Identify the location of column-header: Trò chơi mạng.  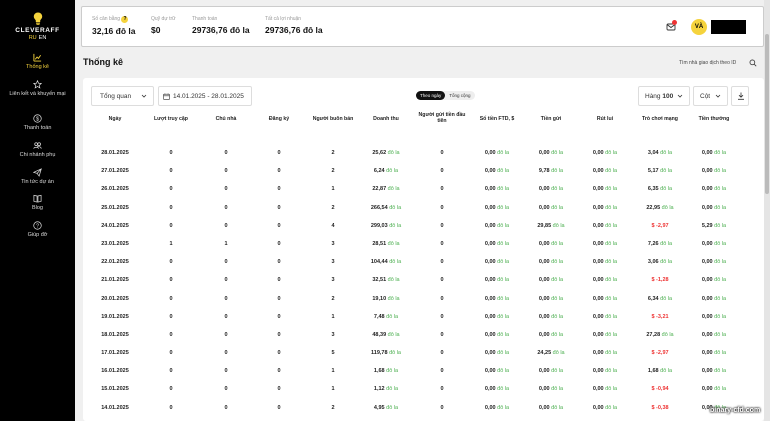
(660, 119).